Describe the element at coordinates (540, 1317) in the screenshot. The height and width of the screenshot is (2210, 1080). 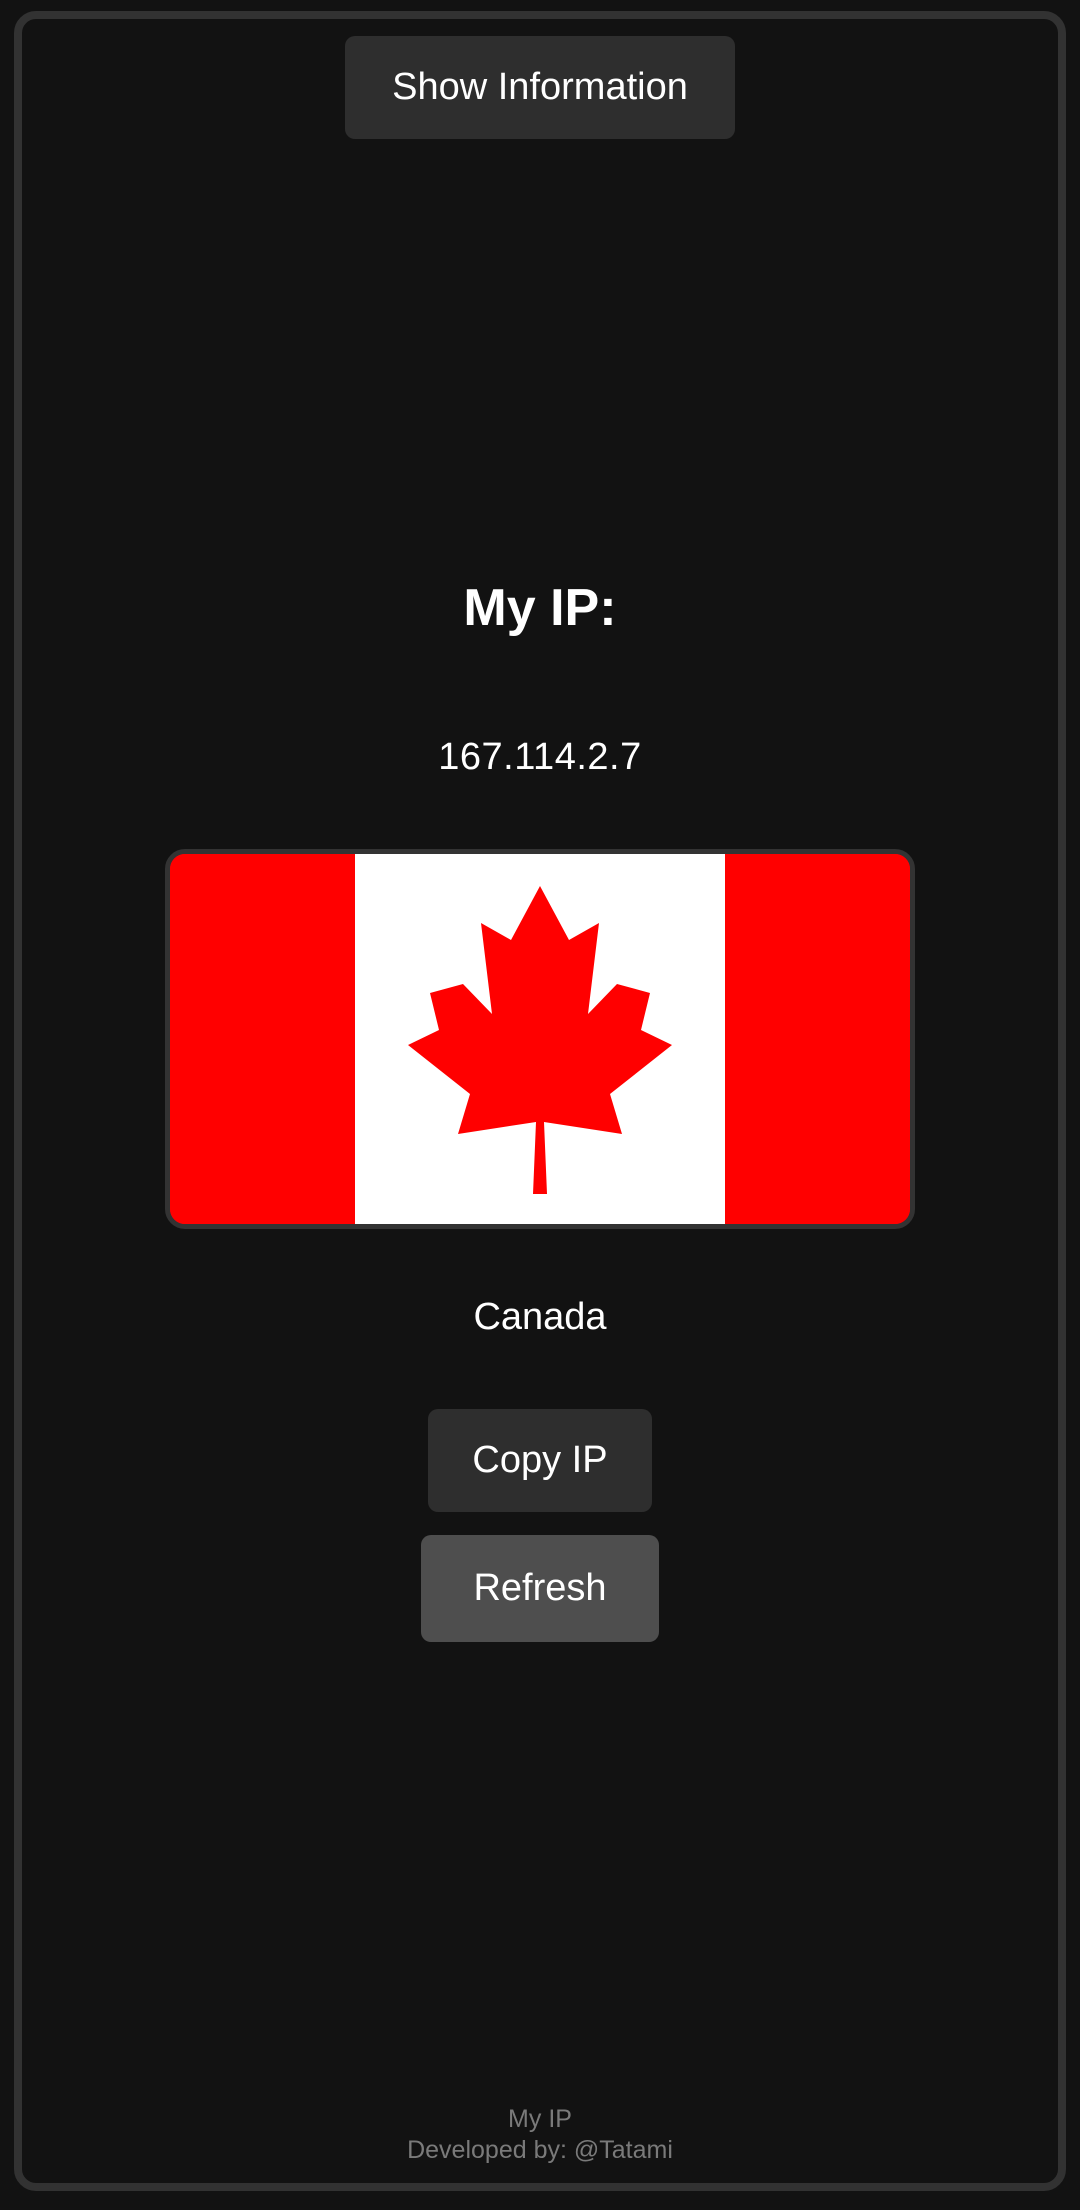
I see `country-name: Canada` at that location.